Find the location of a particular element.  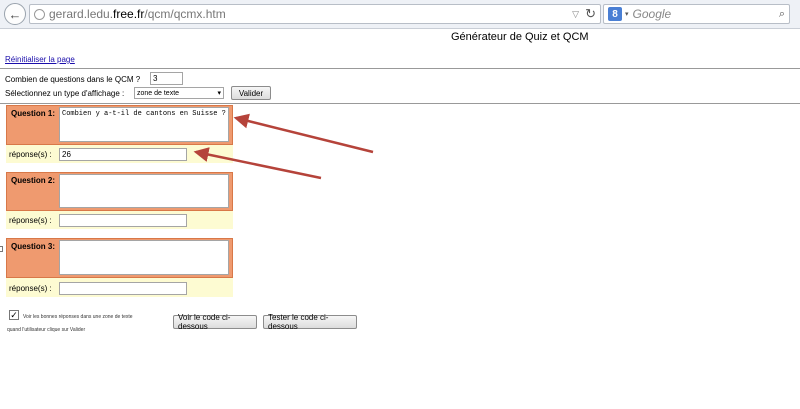

annotation-arrows is located at coordinates (283, 146).